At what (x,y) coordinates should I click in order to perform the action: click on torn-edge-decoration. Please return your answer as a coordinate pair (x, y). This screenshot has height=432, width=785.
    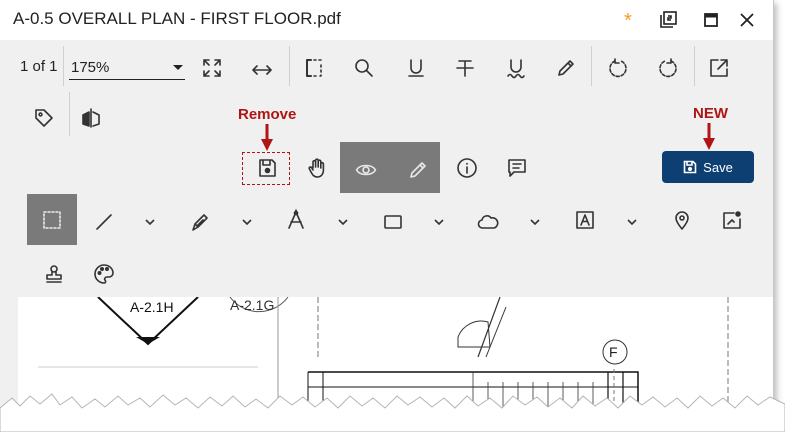
    Looking at the image, I should click on (392, 412).